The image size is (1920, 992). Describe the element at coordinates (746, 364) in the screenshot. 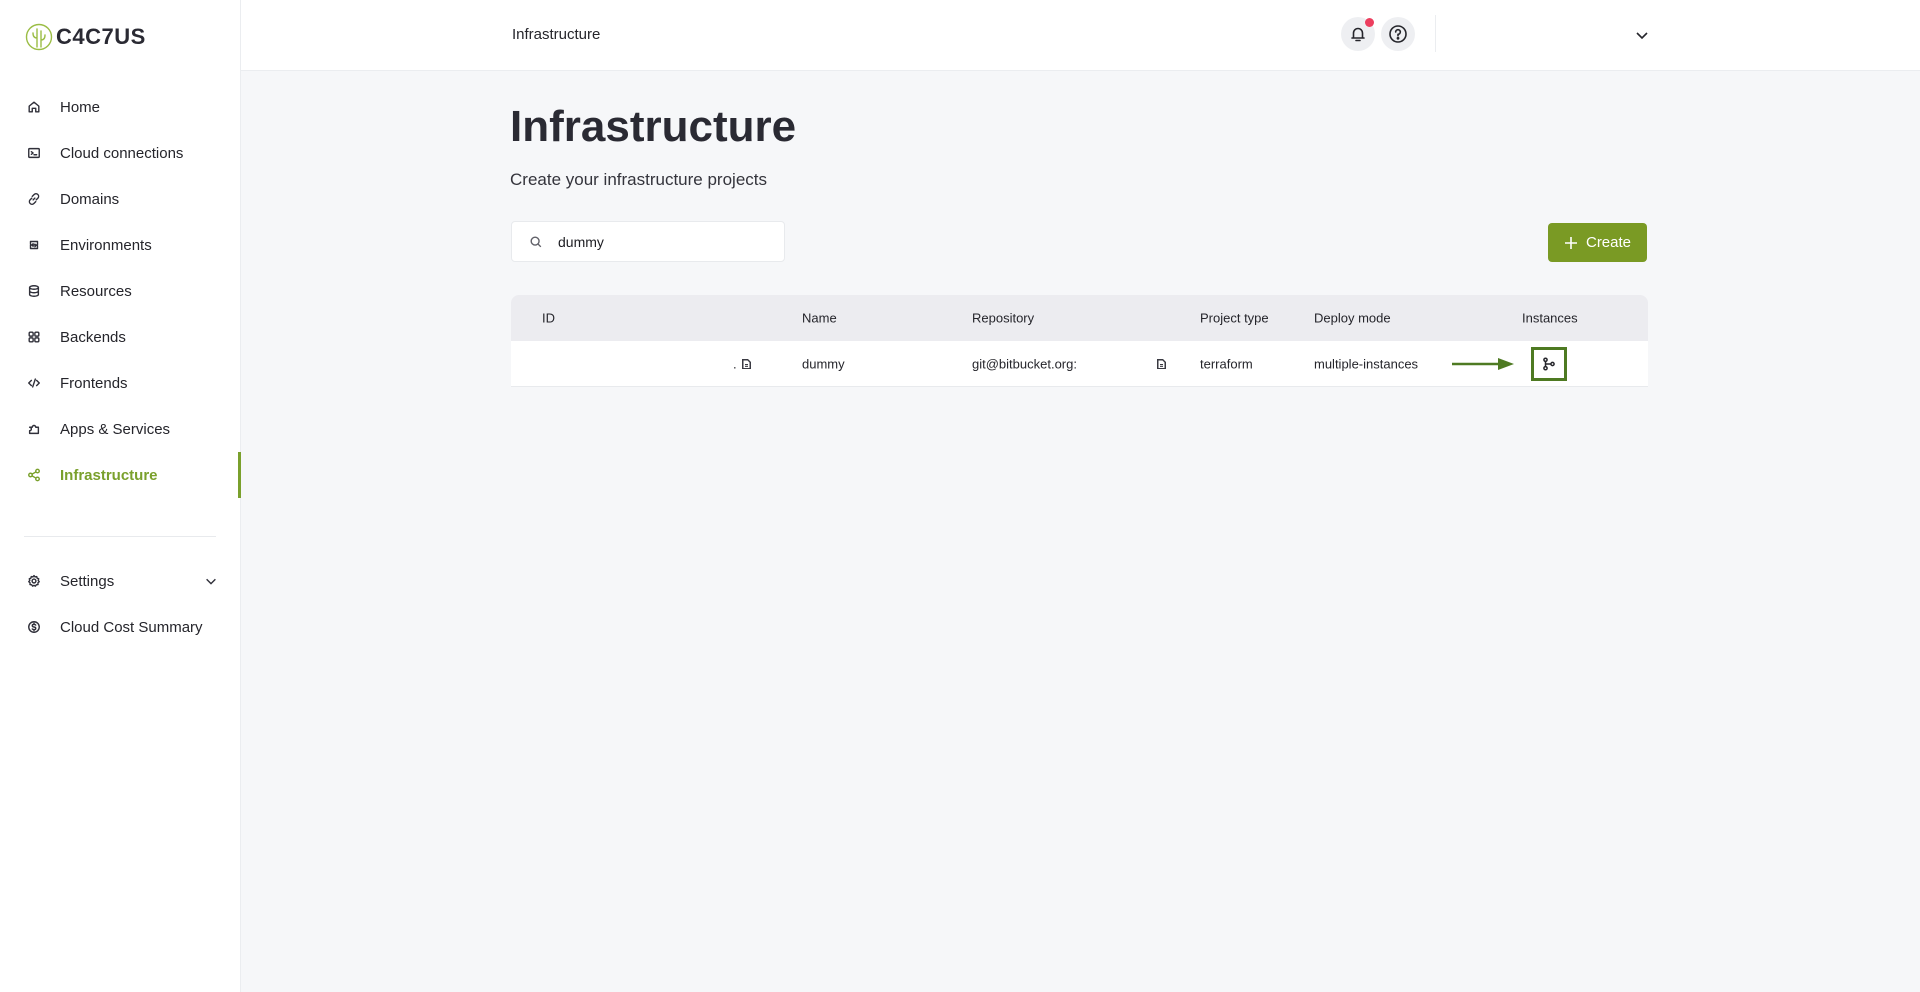

I see `copy-id-icon` at that location.